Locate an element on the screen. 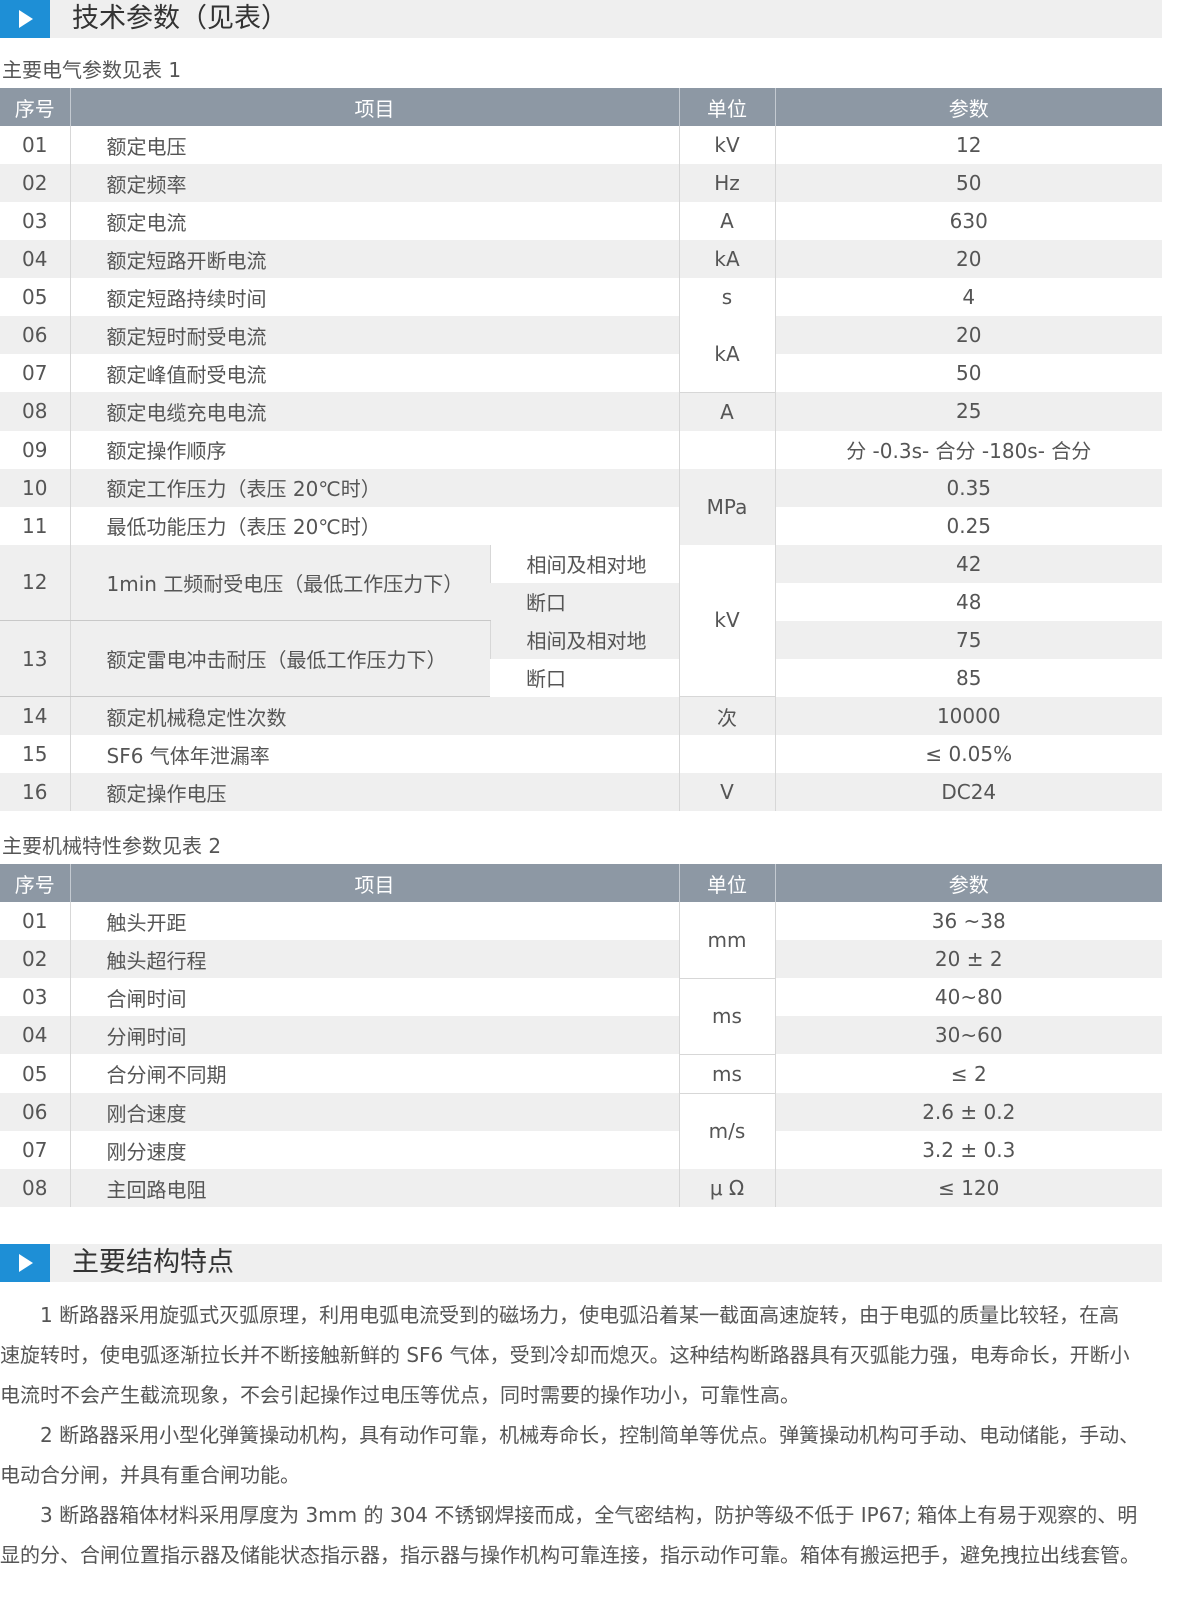  row-no: 08 is located at coordinates (35, 411).